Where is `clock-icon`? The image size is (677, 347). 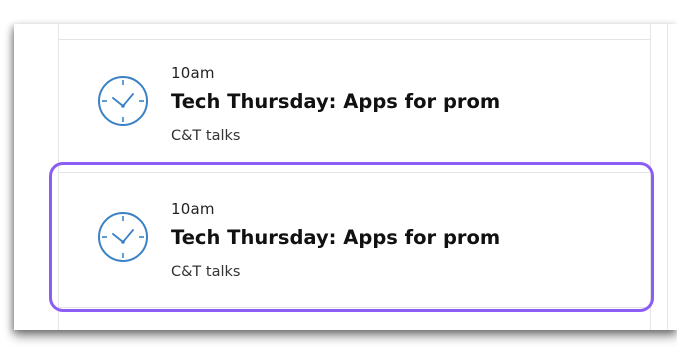
clock-icon is located at coordinates (123, 101).